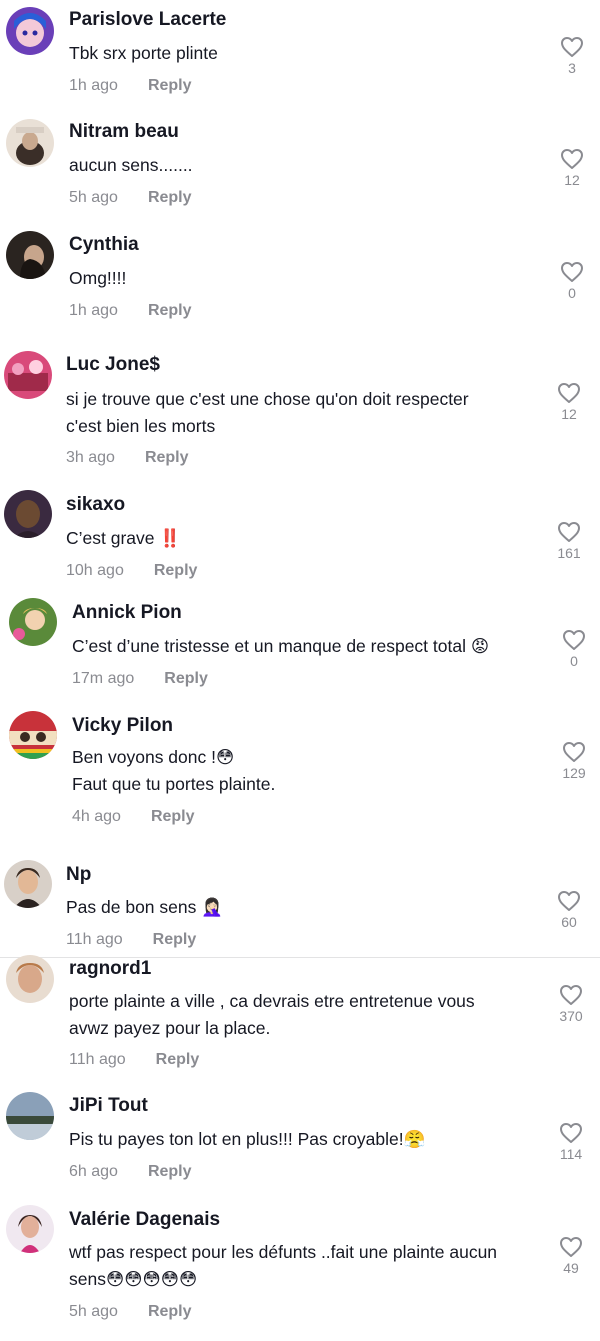  Describe the element at coordinates (145, 907) in the screenshot. I see `comment-text: Pas de bon sens 🤦🏻‍♀️` at that location.